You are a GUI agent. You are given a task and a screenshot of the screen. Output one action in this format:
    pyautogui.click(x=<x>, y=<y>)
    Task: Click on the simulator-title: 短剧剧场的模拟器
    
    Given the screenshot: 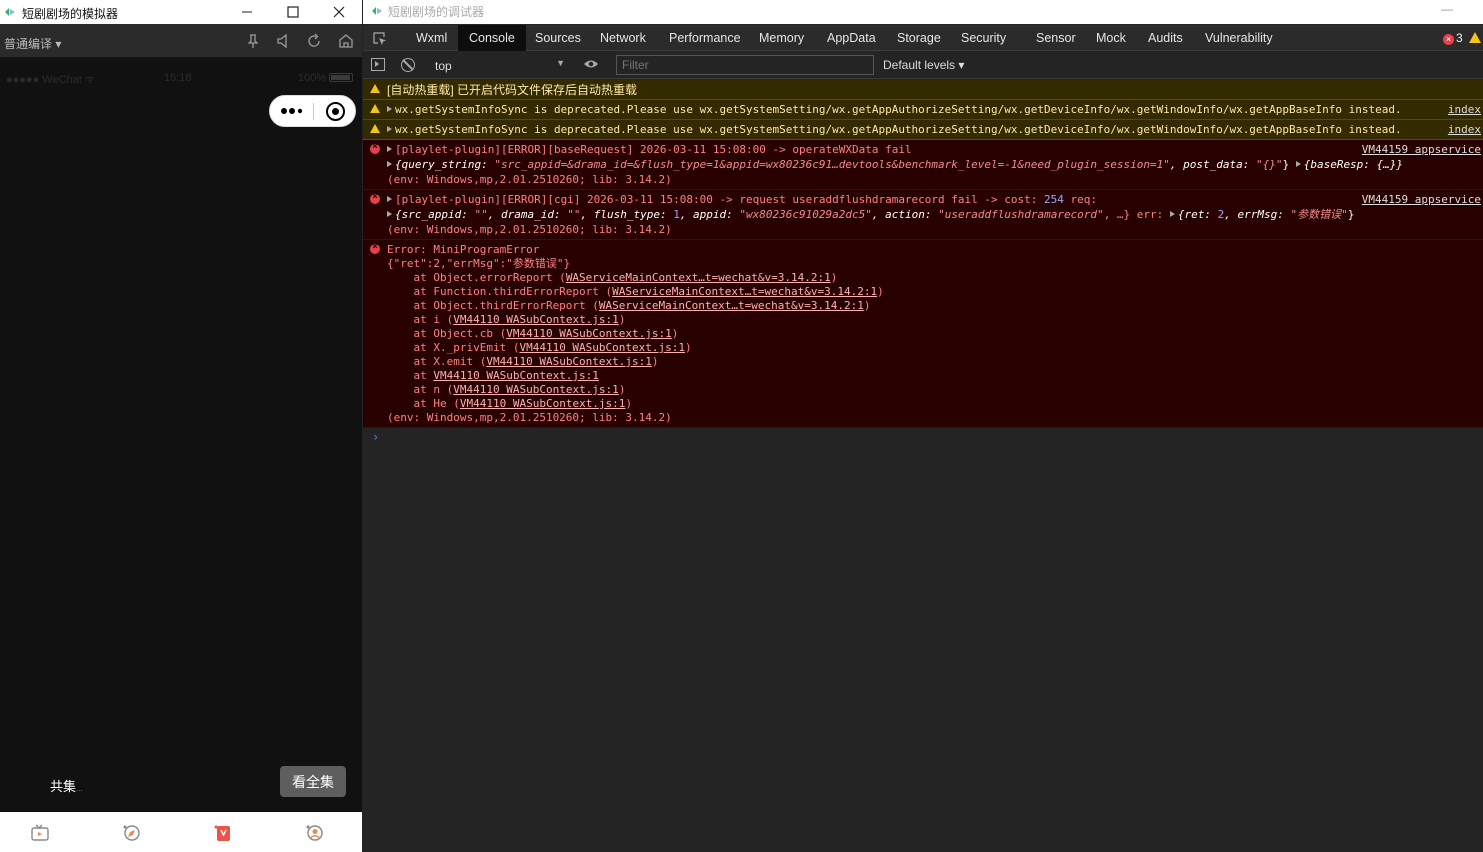 What is the action you would take?
    pyautogui.click(x=70, y=14)
    